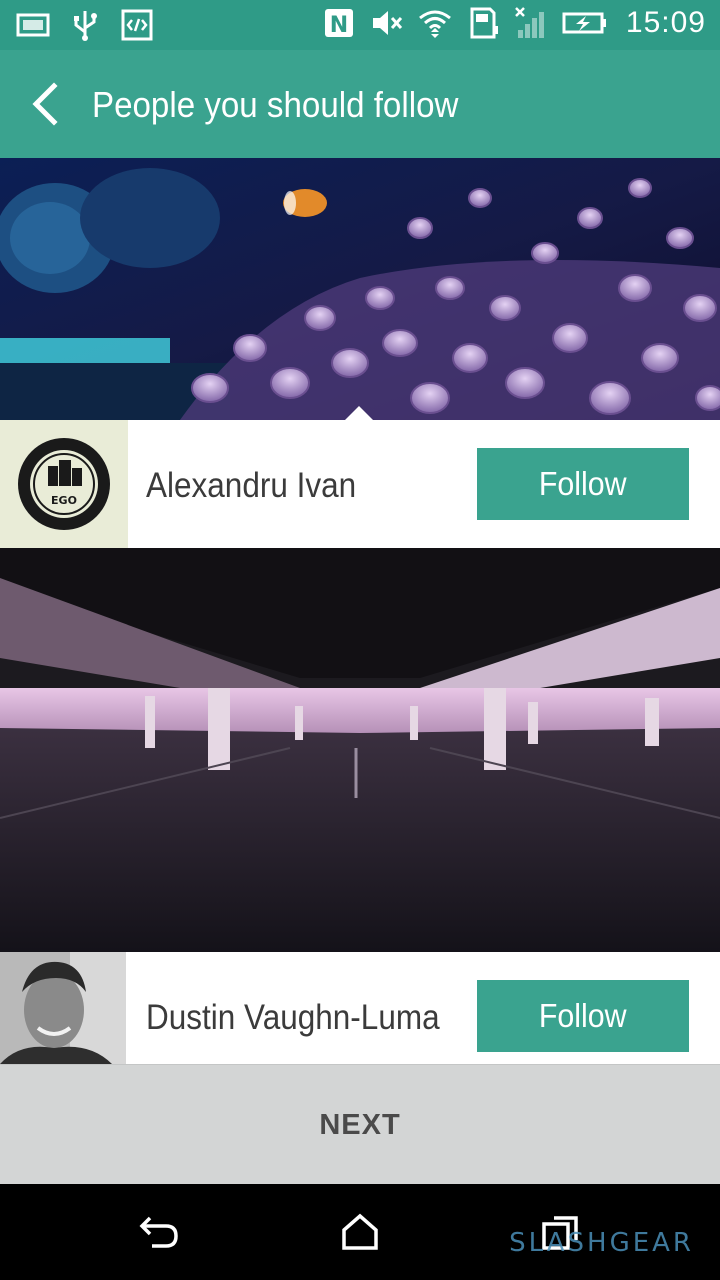  What do you see at coordinates (434, 24) in the screenshot?
I see `wifi-icon` at bounding box center [434, 24].